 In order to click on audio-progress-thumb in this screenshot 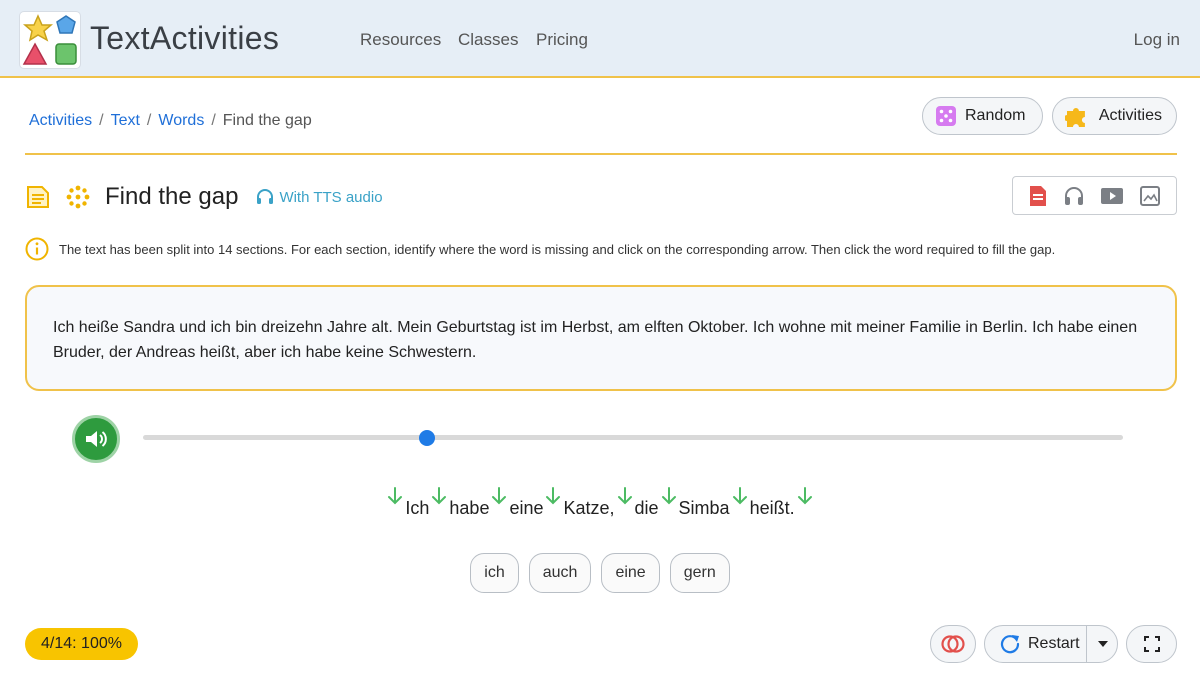, I will do `click(427, 438)`.